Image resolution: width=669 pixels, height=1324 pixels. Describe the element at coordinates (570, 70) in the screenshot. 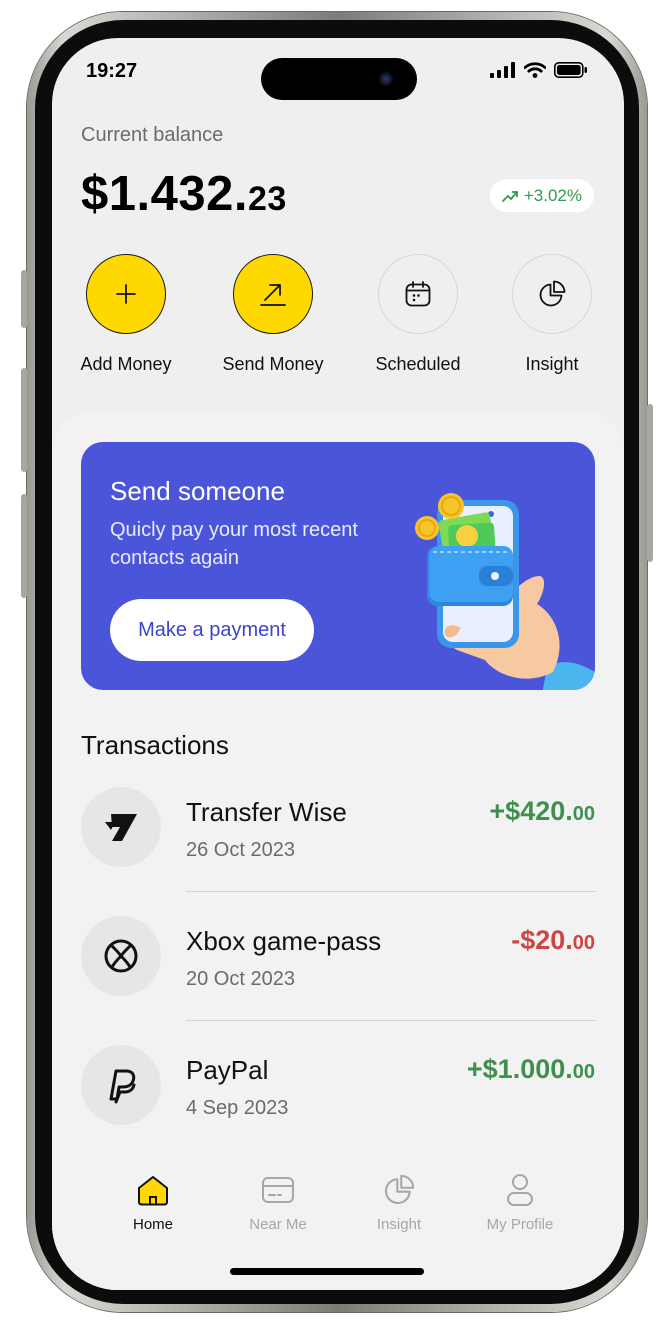

I see `battery-icon` at that location.